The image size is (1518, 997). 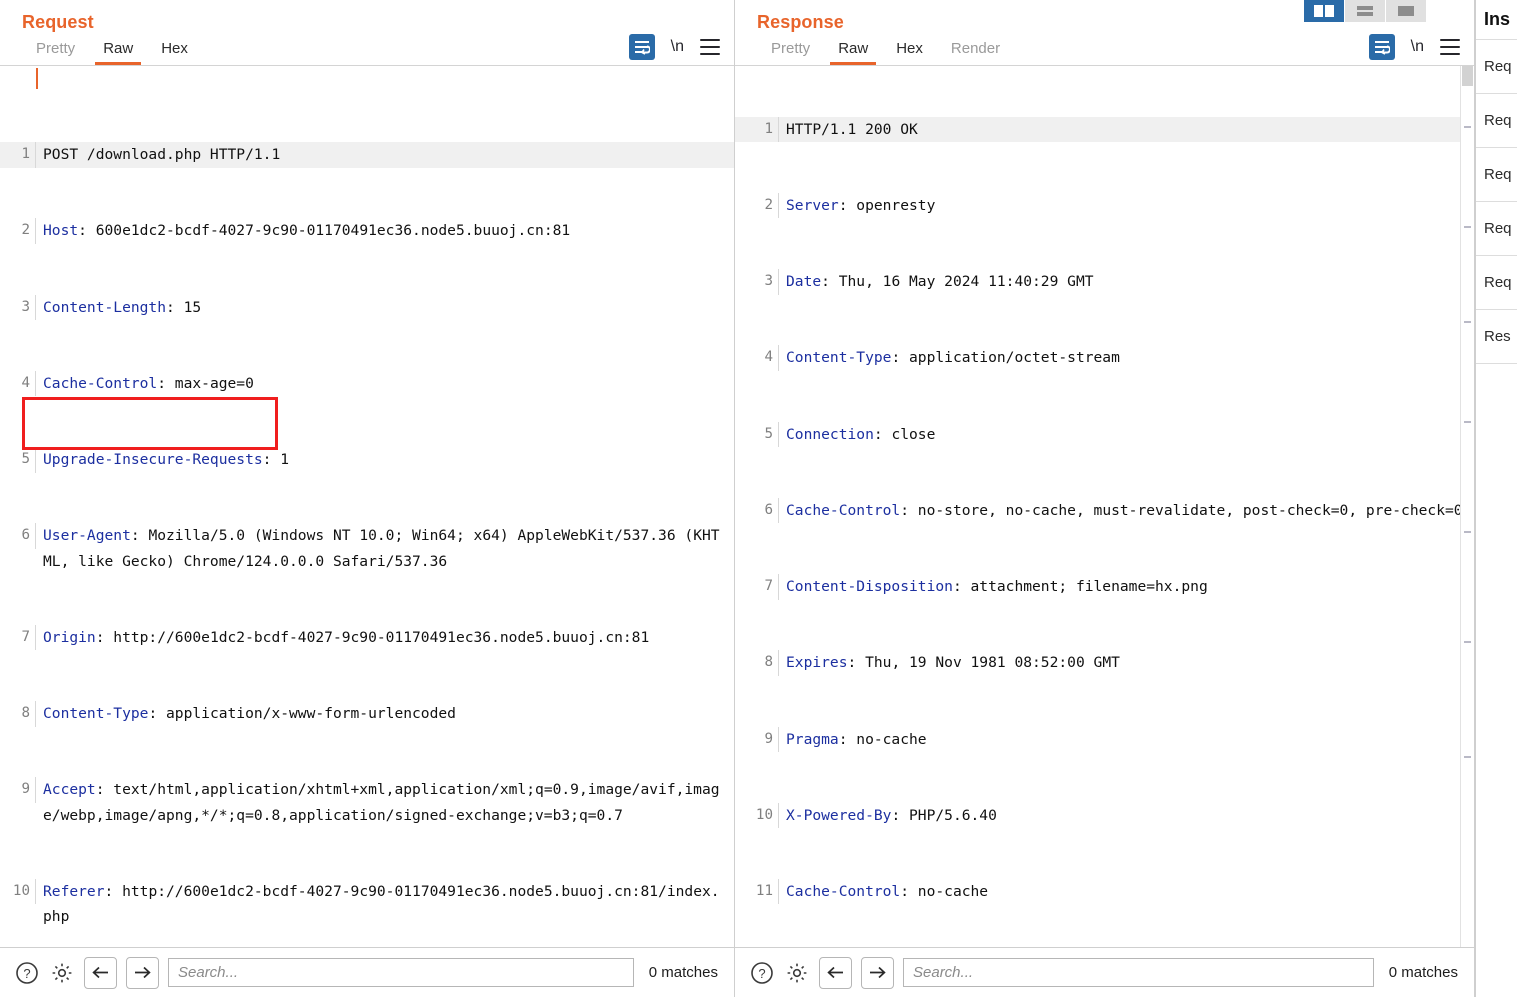 What do you see at coordinates (790, 52) in the screenshot?
I see `tab-response-pretty: Pretty` at bounding box center [790, 52].